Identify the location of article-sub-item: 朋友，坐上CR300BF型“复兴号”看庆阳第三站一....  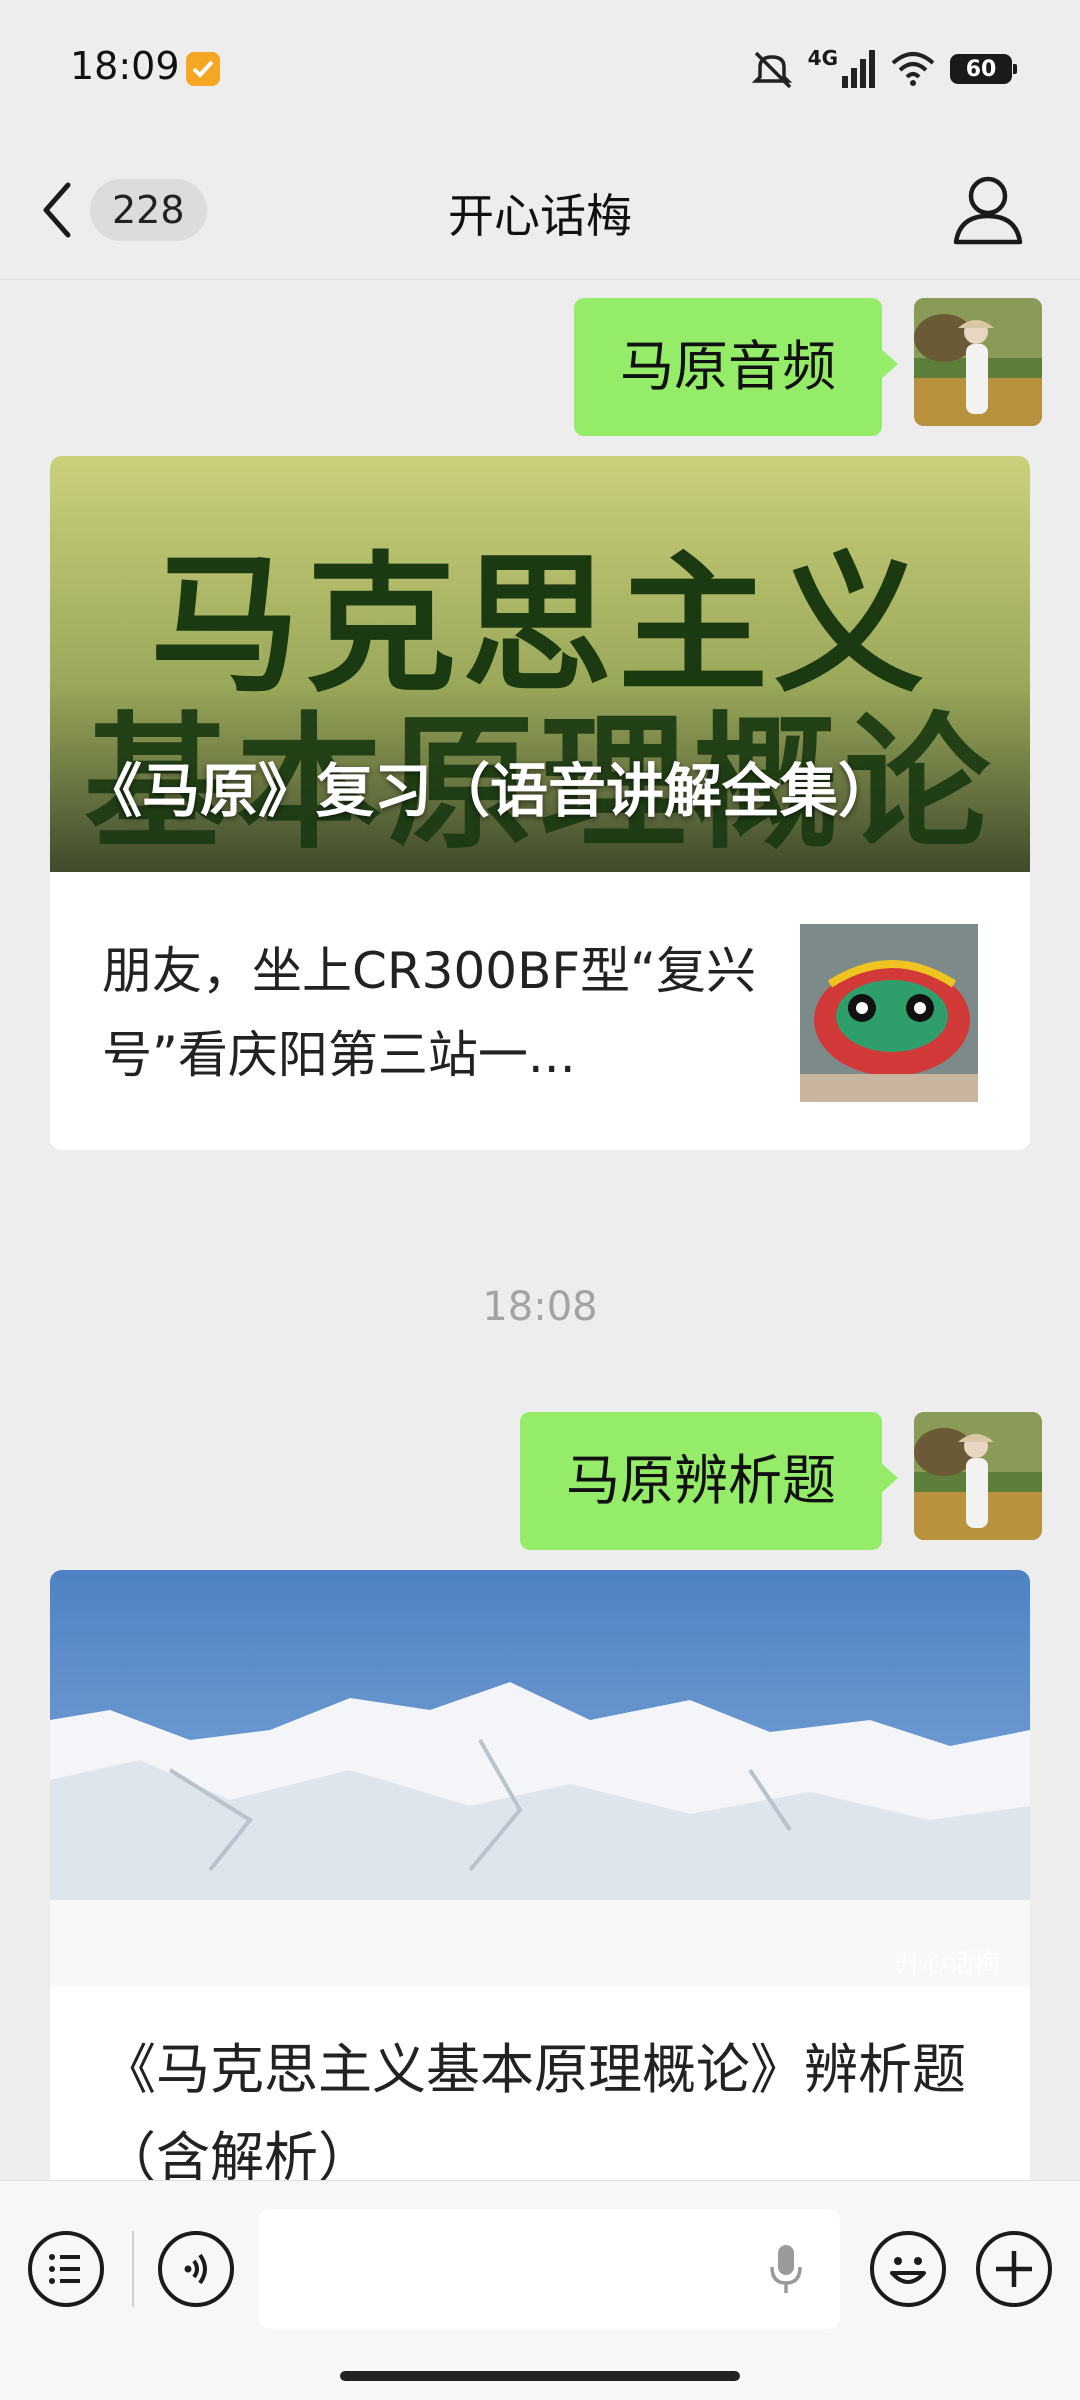
(540, 1011).